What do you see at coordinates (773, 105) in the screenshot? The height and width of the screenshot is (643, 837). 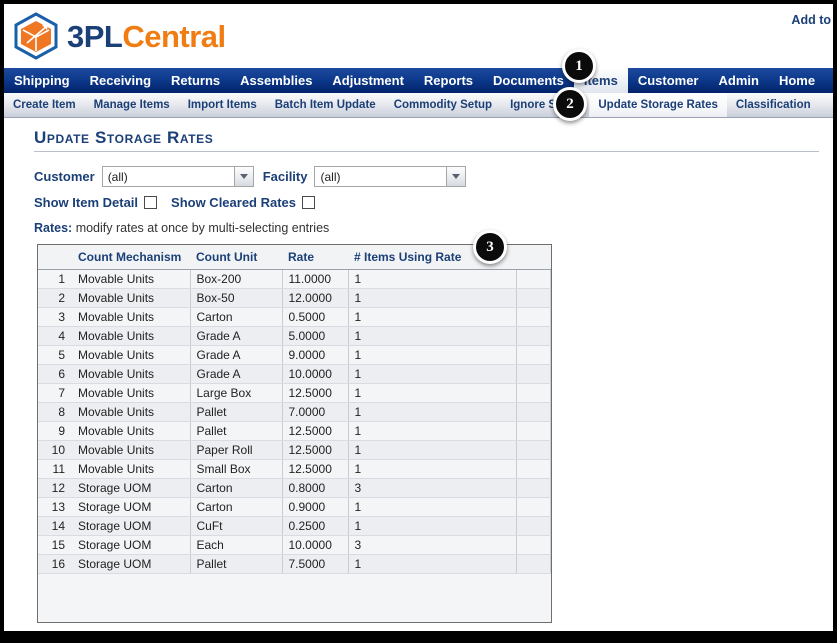 I see `subnav-item-classification: Classification` at bounding box center [773, 105].